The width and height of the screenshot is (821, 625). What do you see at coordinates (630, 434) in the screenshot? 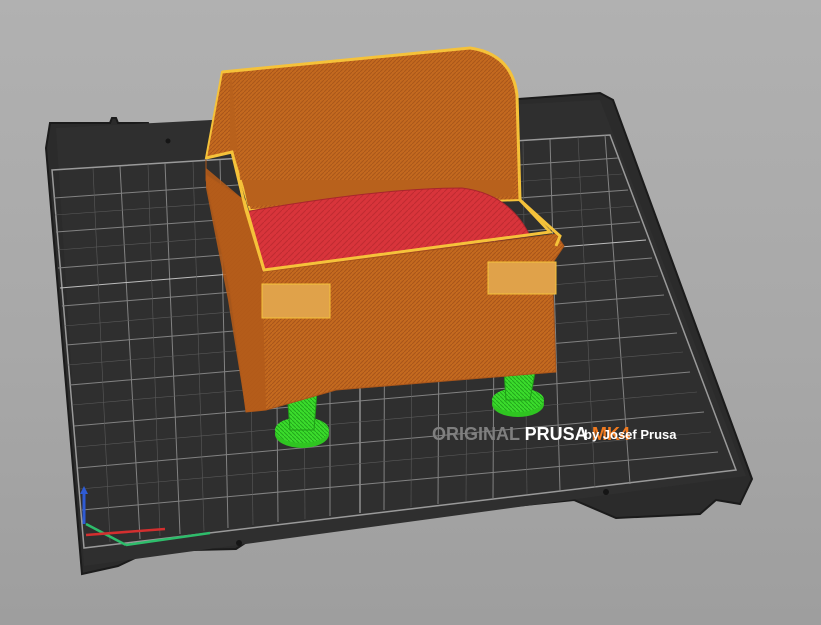
I see `bed-byline: by Josef Prusa` at bounding box center [630, 434].